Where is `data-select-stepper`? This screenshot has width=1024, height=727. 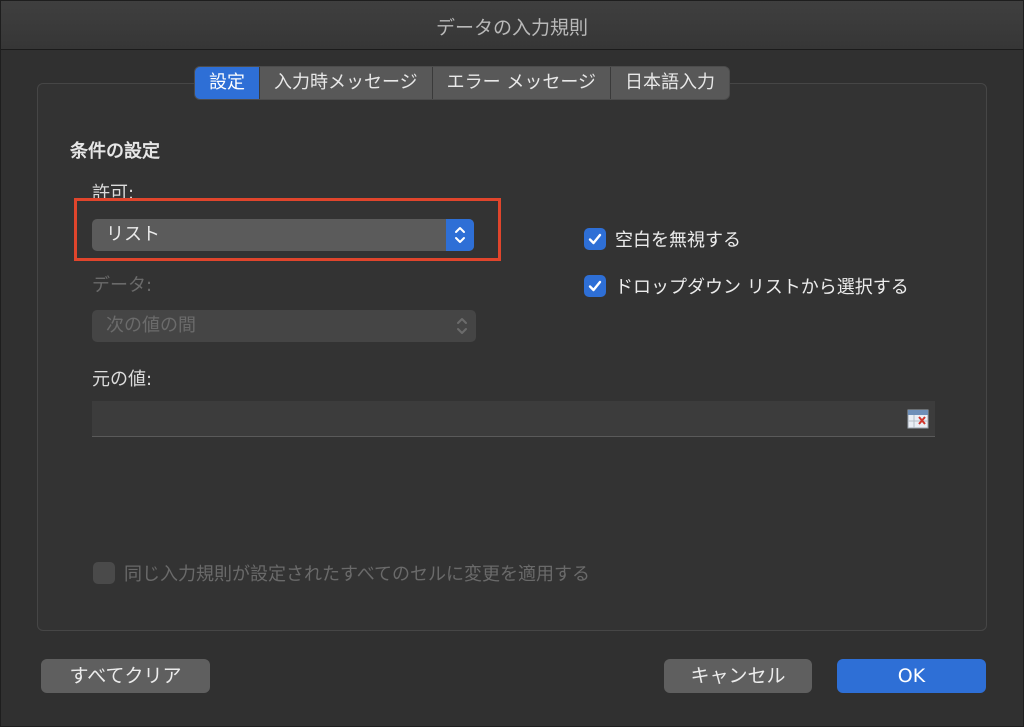 data-select-stepper is located at coordinates (462, 326).